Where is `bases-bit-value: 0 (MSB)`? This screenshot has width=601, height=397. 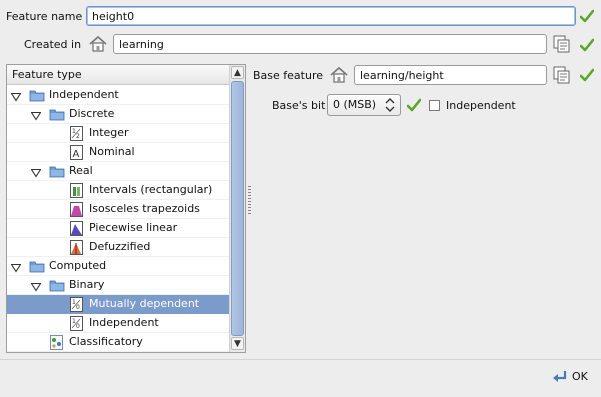
bases-bit-value: 0 (MSB) is located at coordinates (355, 104).